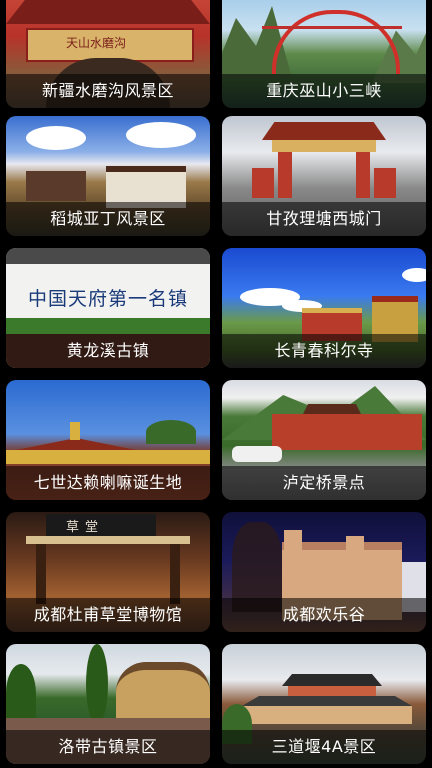 This screenshot has width=432, height=768. Describe the element at coordinates (108, 219) in the screenshot. I see `scenic-card-title: 稻城亚丁风景区` at that location.